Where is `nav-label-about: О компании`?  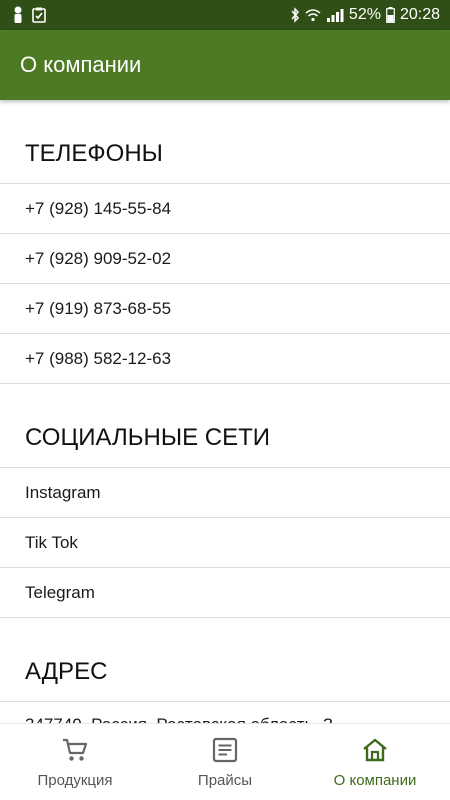
nav-label-about: О компании is located at coordinates (375, 780).